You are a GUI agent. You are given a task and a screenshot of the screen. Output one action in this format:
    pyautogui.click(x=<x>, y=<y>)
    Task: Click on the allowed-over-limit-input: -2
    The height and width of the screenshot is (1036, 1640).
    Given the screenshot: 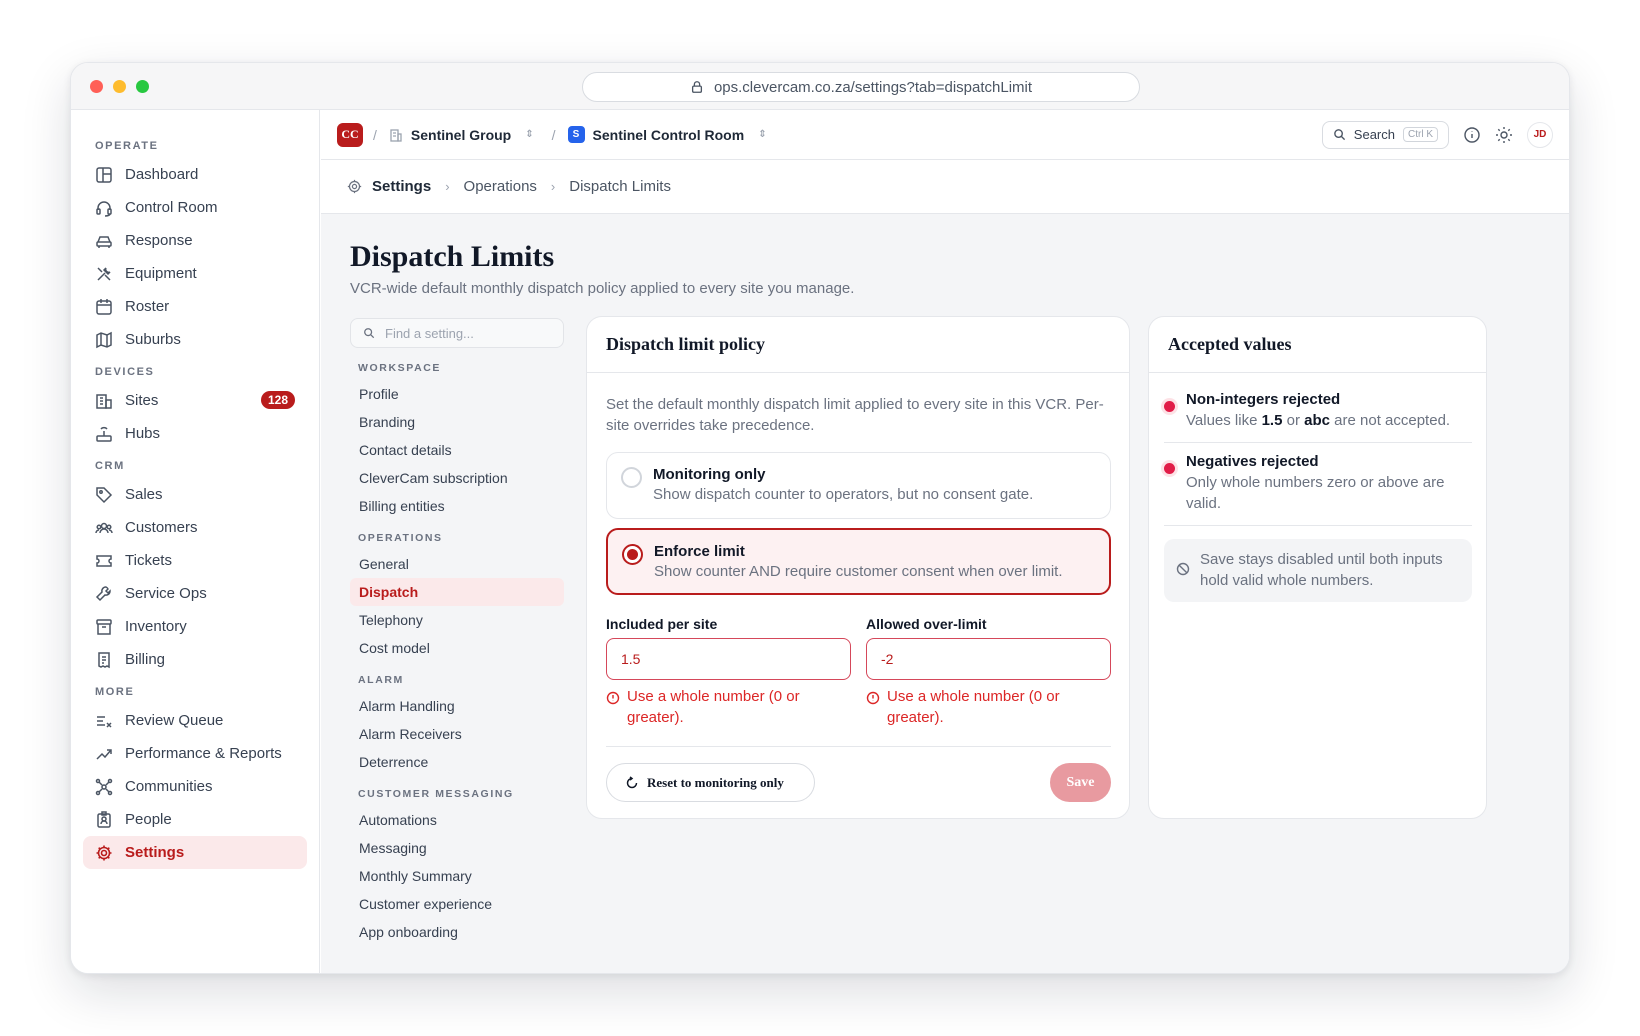 What is the action you would take?
    pyautogui.click(x=988, y=659)
    